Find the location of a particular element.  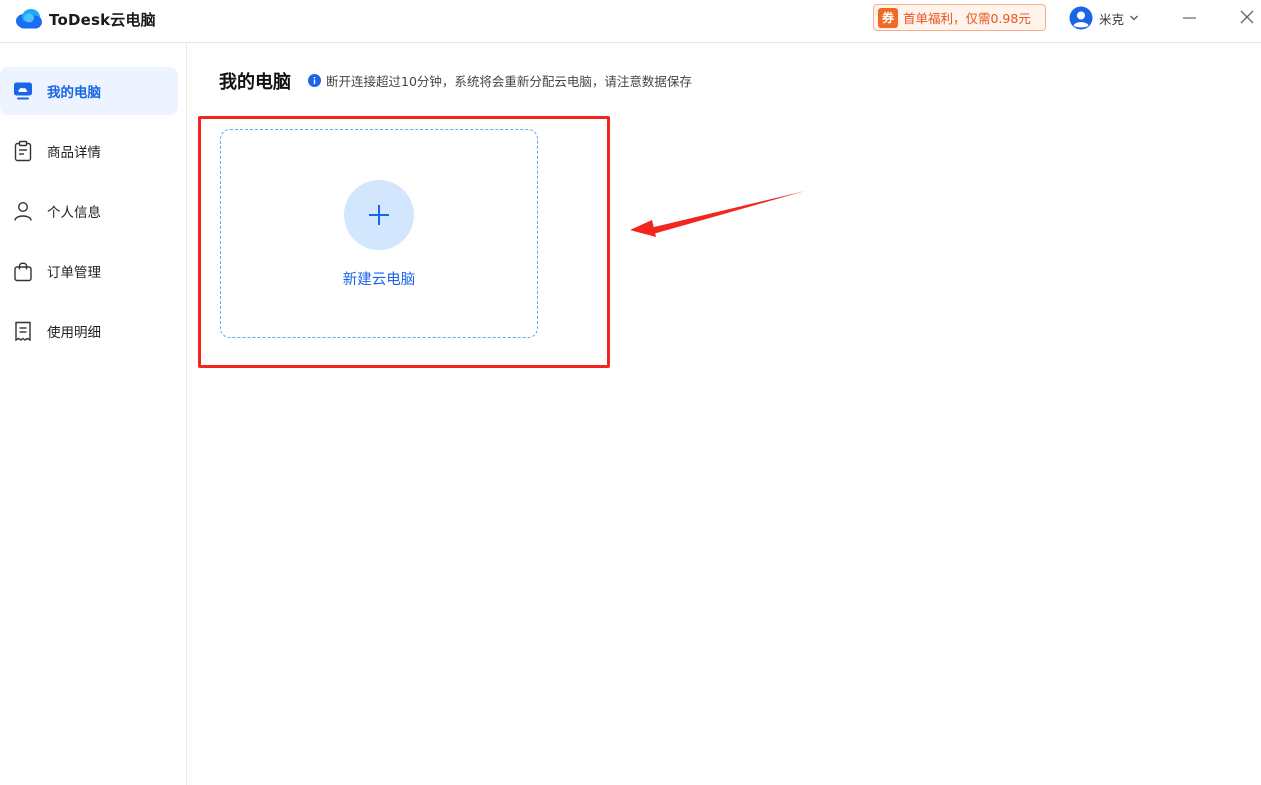

user-name: 米克 is located at coordinates (1112, 19).